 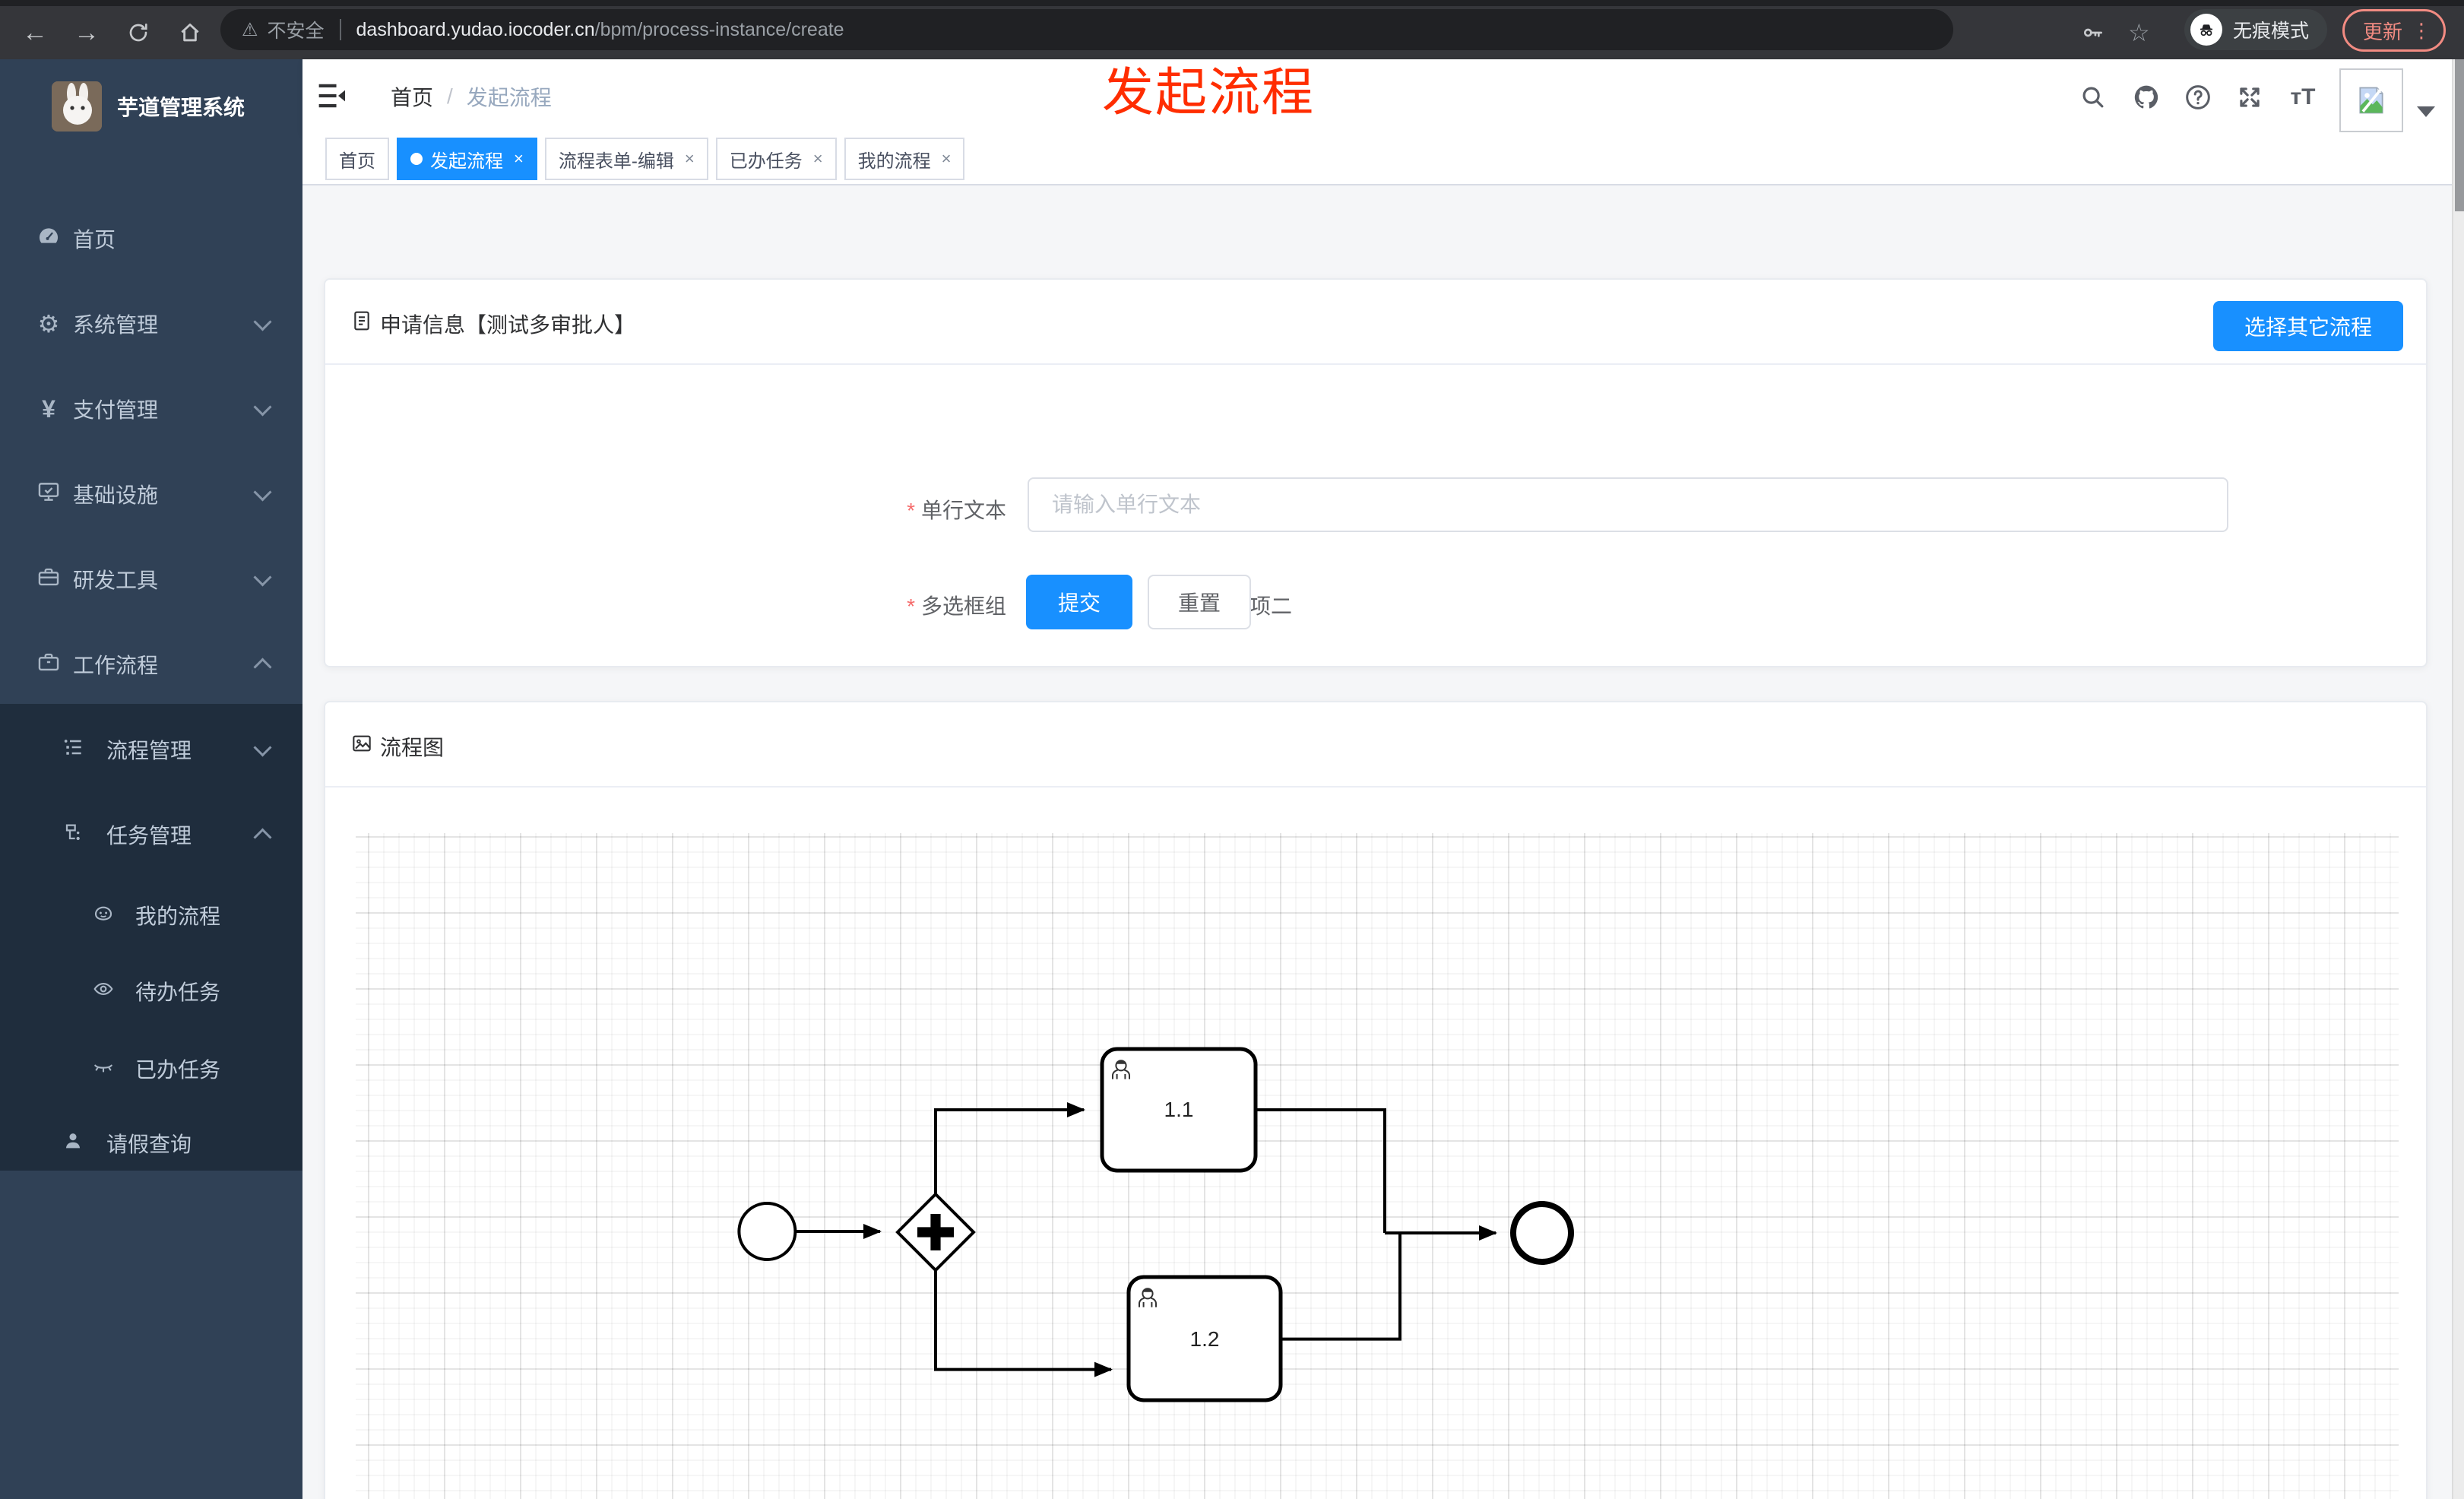 What do you see at coordinates (1199, 602) in the screenshot?
I see `reset-button: 重置` at bounding box center [1199, 602].